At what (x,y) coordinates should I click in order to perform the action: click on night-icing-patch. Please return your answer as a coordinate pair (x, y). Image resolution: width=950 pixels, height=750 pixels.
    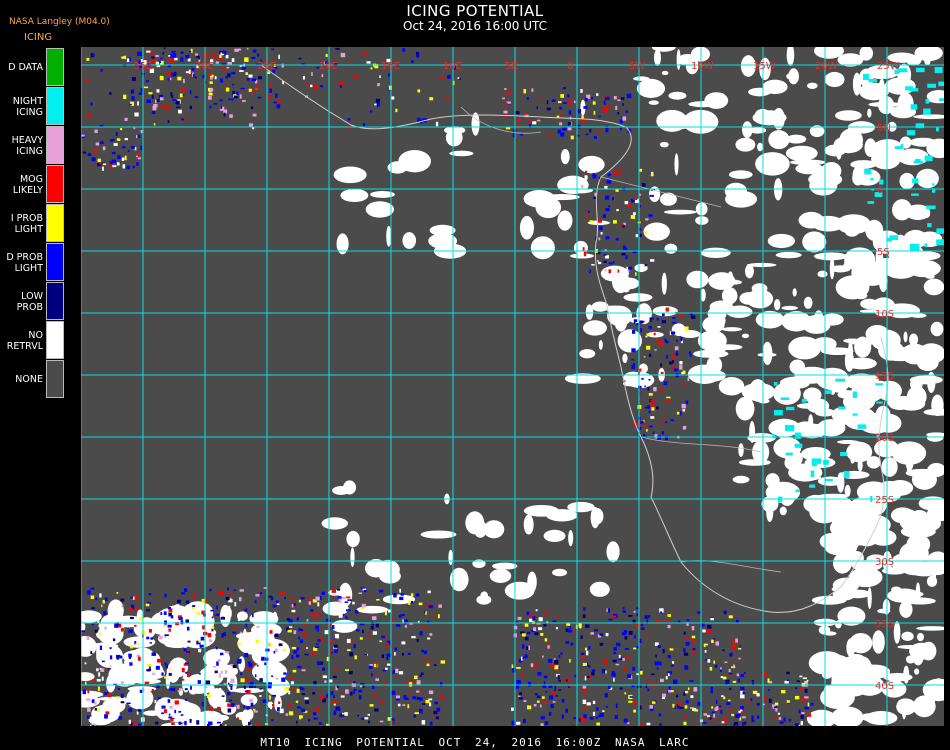
    Looking at the image, I should click on (872, 179).